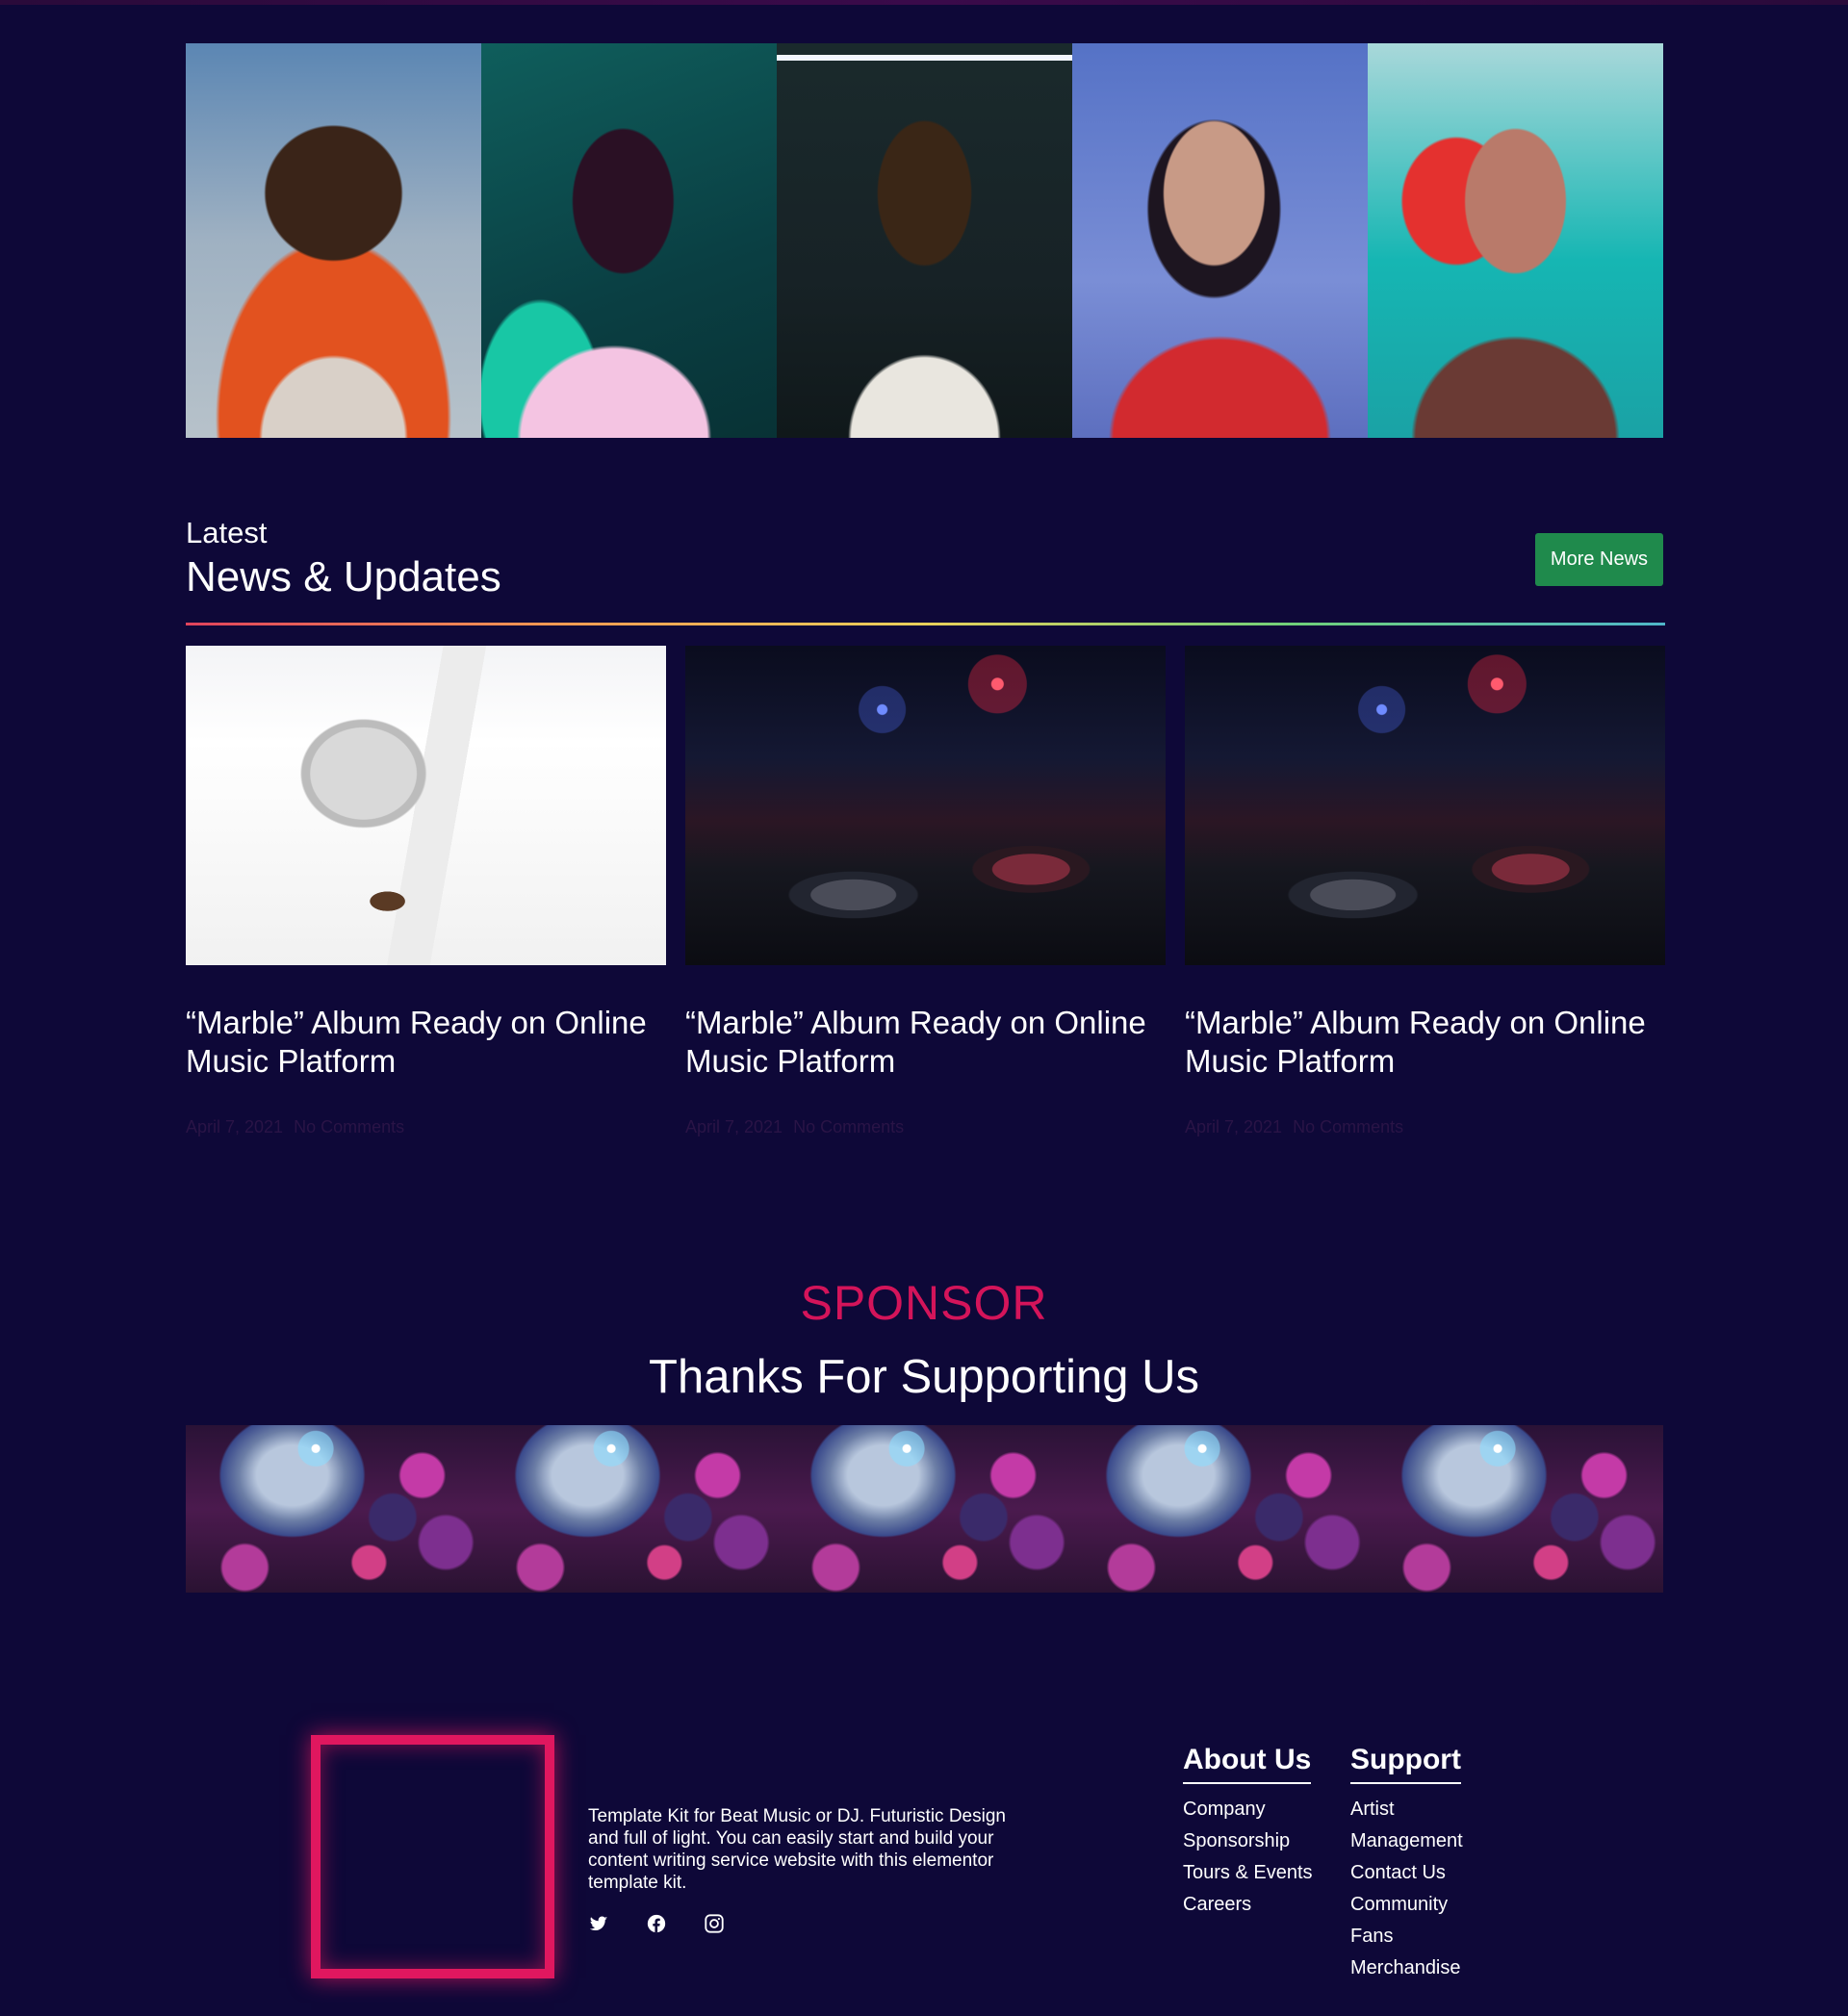 The image size is (1848, 2016). I want to click on footer-link-merchandise: Merchandise, so click(1405, 1967).